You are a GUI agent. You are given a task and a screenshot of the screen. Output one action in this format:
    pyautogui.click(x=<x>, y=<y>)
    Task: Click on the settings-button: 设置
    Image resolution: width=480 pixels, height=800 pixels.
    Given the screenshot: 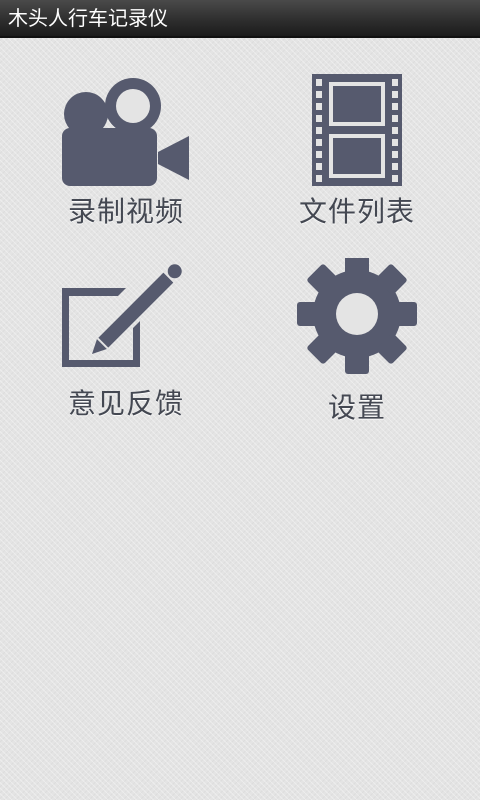 What is the action you would take?
    pyautogui.click(x=357, y=343)
    